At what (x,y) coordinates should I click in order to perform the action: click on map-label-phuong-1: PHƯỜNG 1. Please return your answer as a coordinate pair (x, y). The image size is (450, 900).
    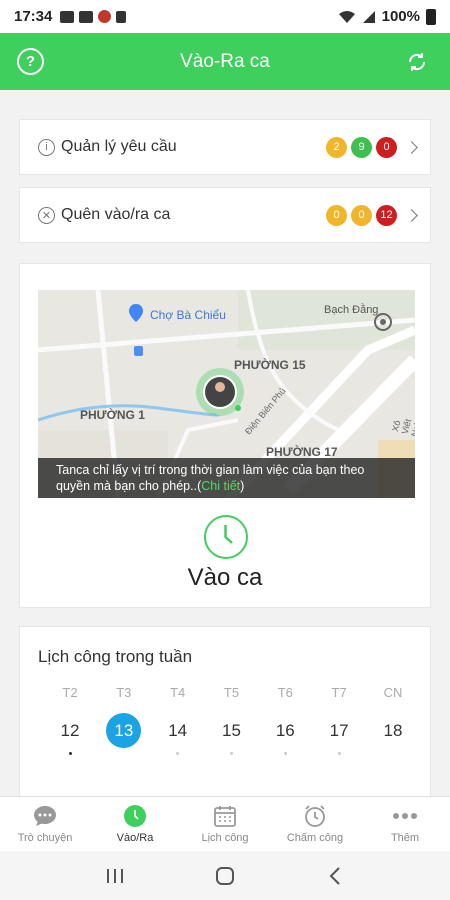
    Looking at the image, I should click on (112, 415).